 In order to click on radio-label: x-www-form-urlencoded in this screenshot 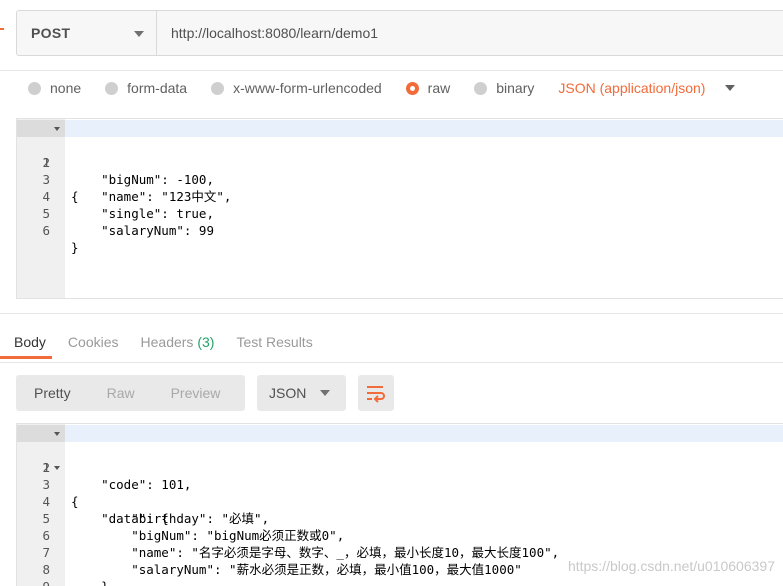, I will do `click(307, 88)`.